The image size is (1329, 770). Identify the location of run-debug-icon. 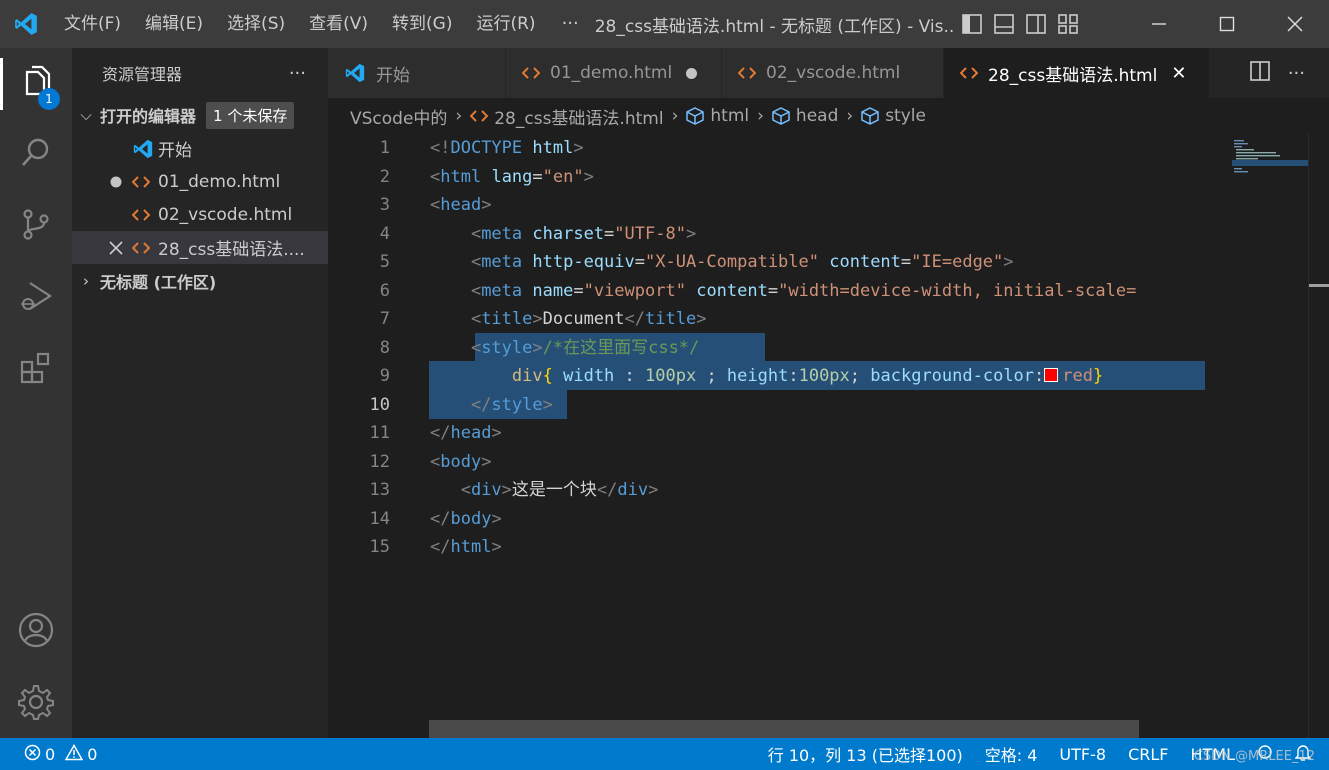
(36, 296).